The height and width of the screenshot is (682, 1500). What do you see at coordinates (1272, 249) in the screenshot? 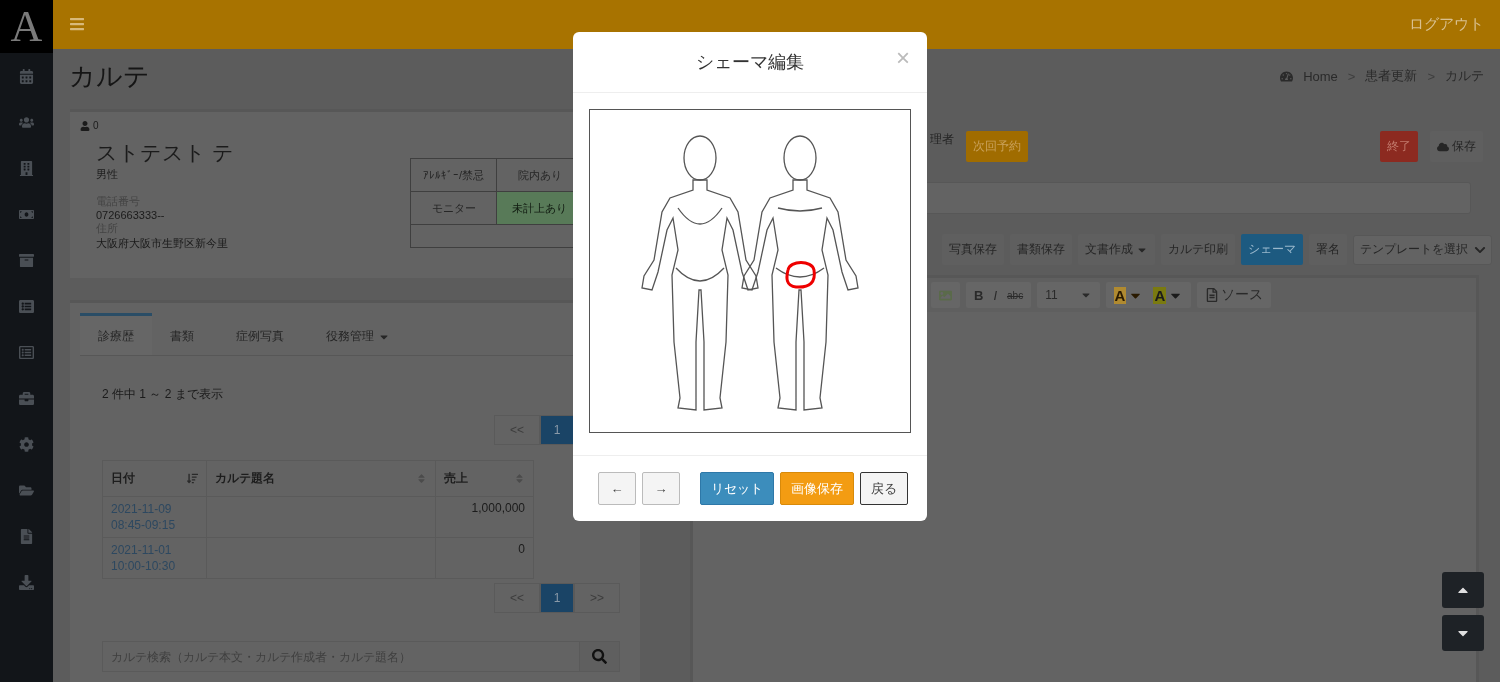
I see `toolbar-button: シェーマ` at bounding box center [1272, 249].